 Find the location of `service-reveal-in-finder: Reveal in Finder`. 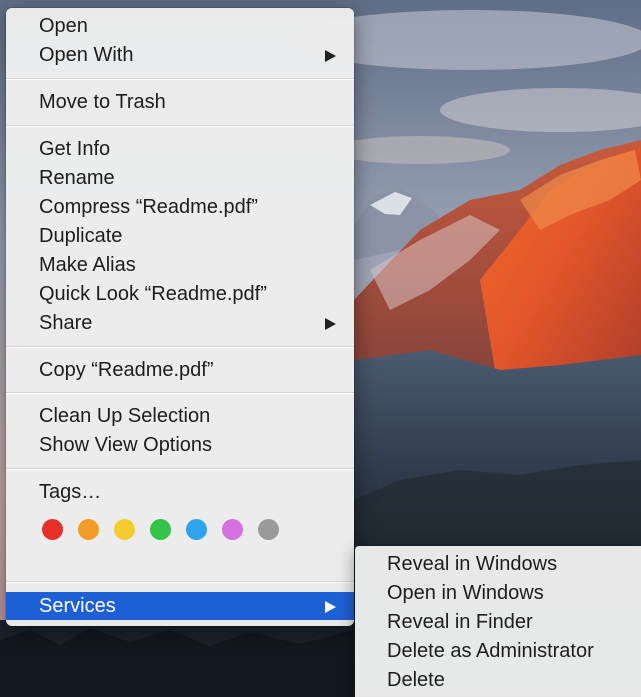

service-reveal-in-finder: Reveal in Finder is located at coordinates (498, 622).